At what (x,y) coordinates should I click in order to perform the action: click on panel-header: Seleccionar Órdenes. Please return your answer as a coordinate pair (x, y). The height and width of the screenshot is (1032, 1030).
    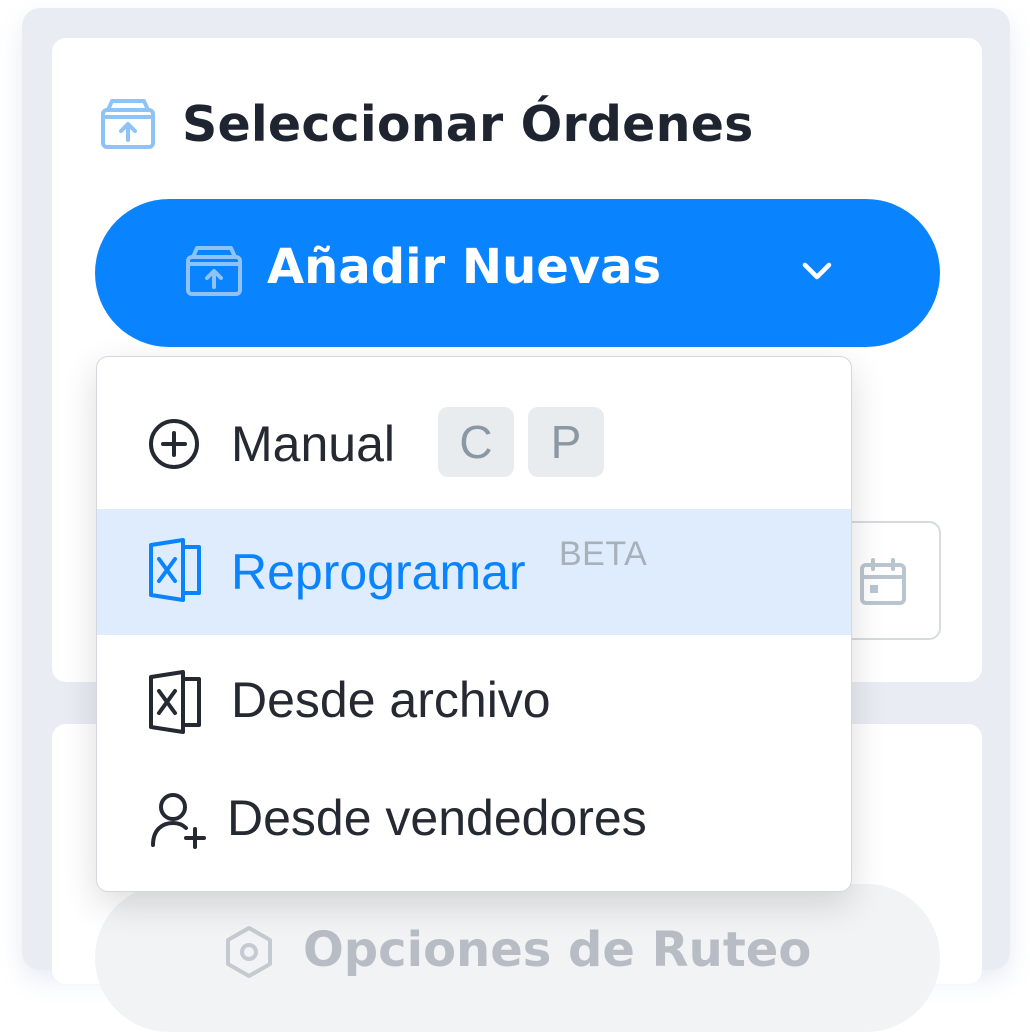
    Looking at the image, I should click on (427, 124).